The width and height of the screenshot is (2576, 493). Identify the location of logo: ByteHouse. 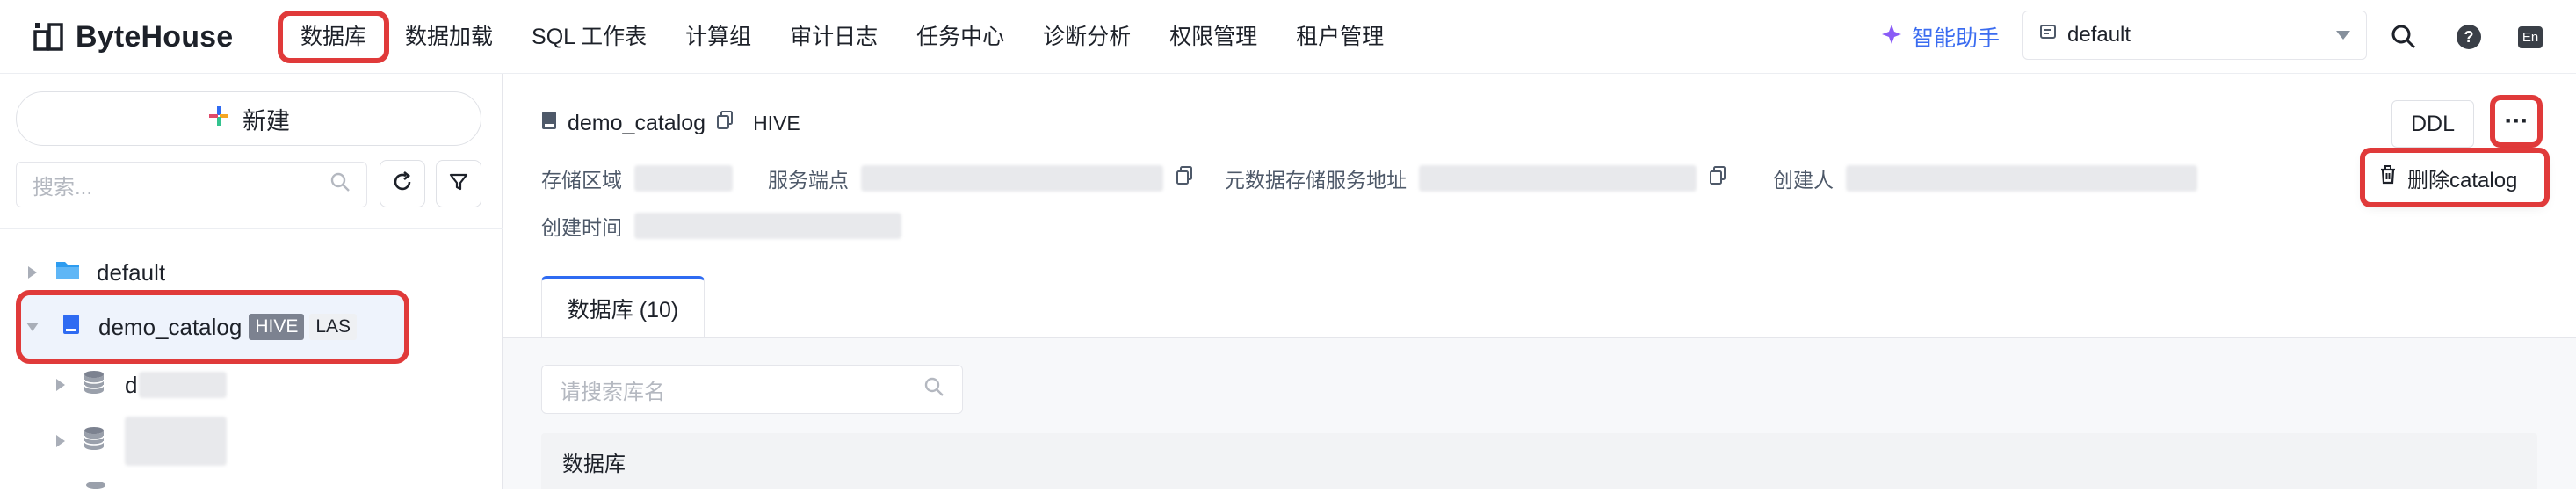
(132, 37).